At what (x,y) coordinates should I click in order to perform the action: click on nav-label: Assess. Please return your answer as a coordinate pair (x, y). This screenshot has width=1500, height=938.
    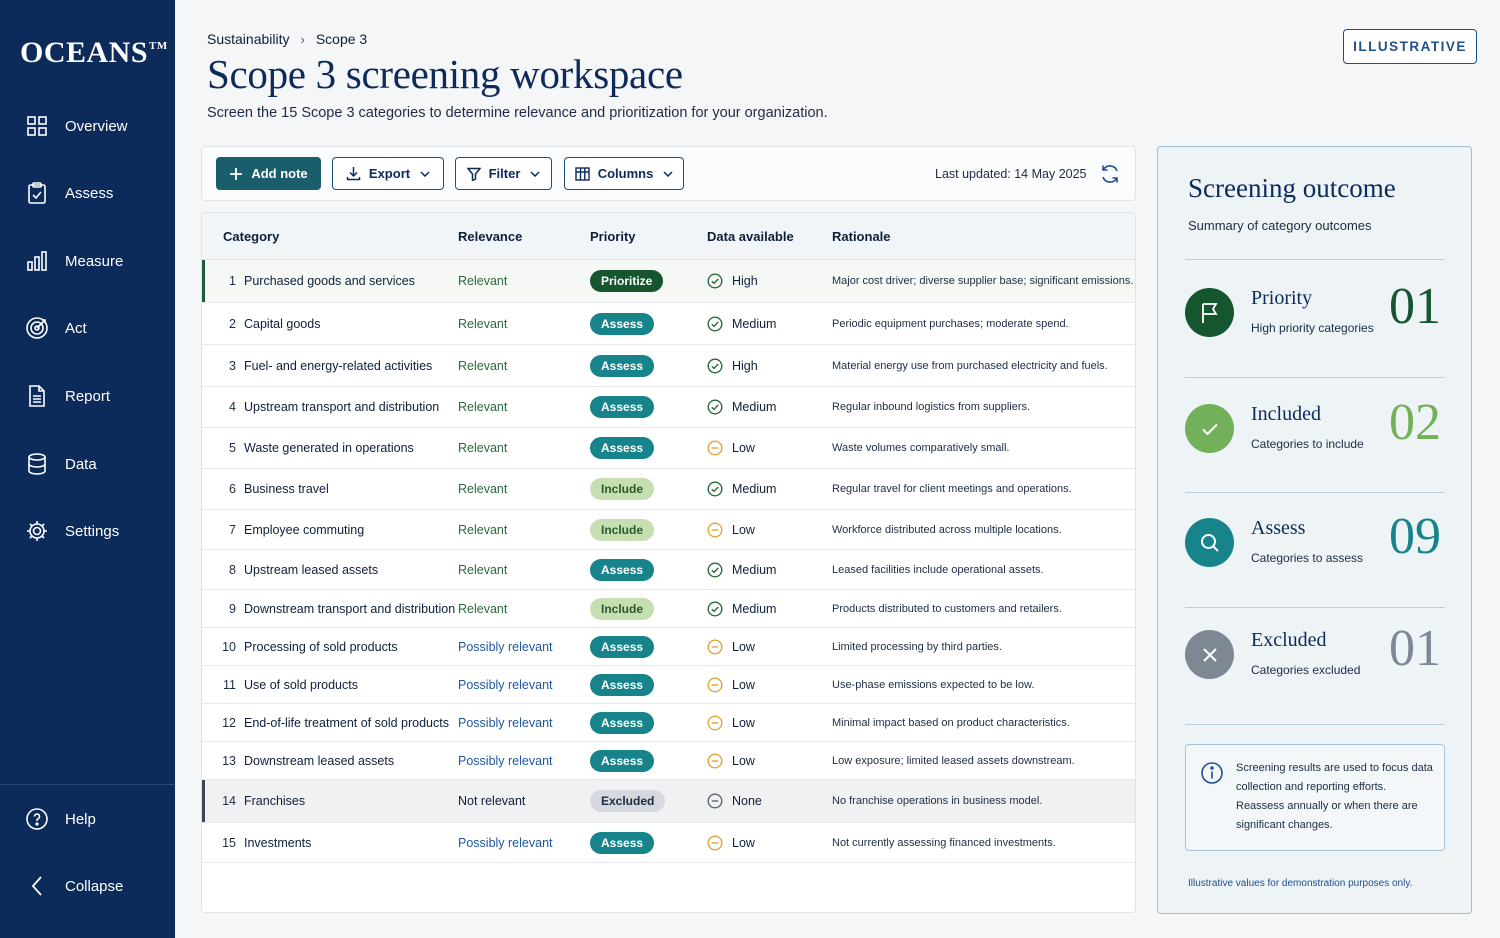
    Looking at the image, I should click on (89, 193).